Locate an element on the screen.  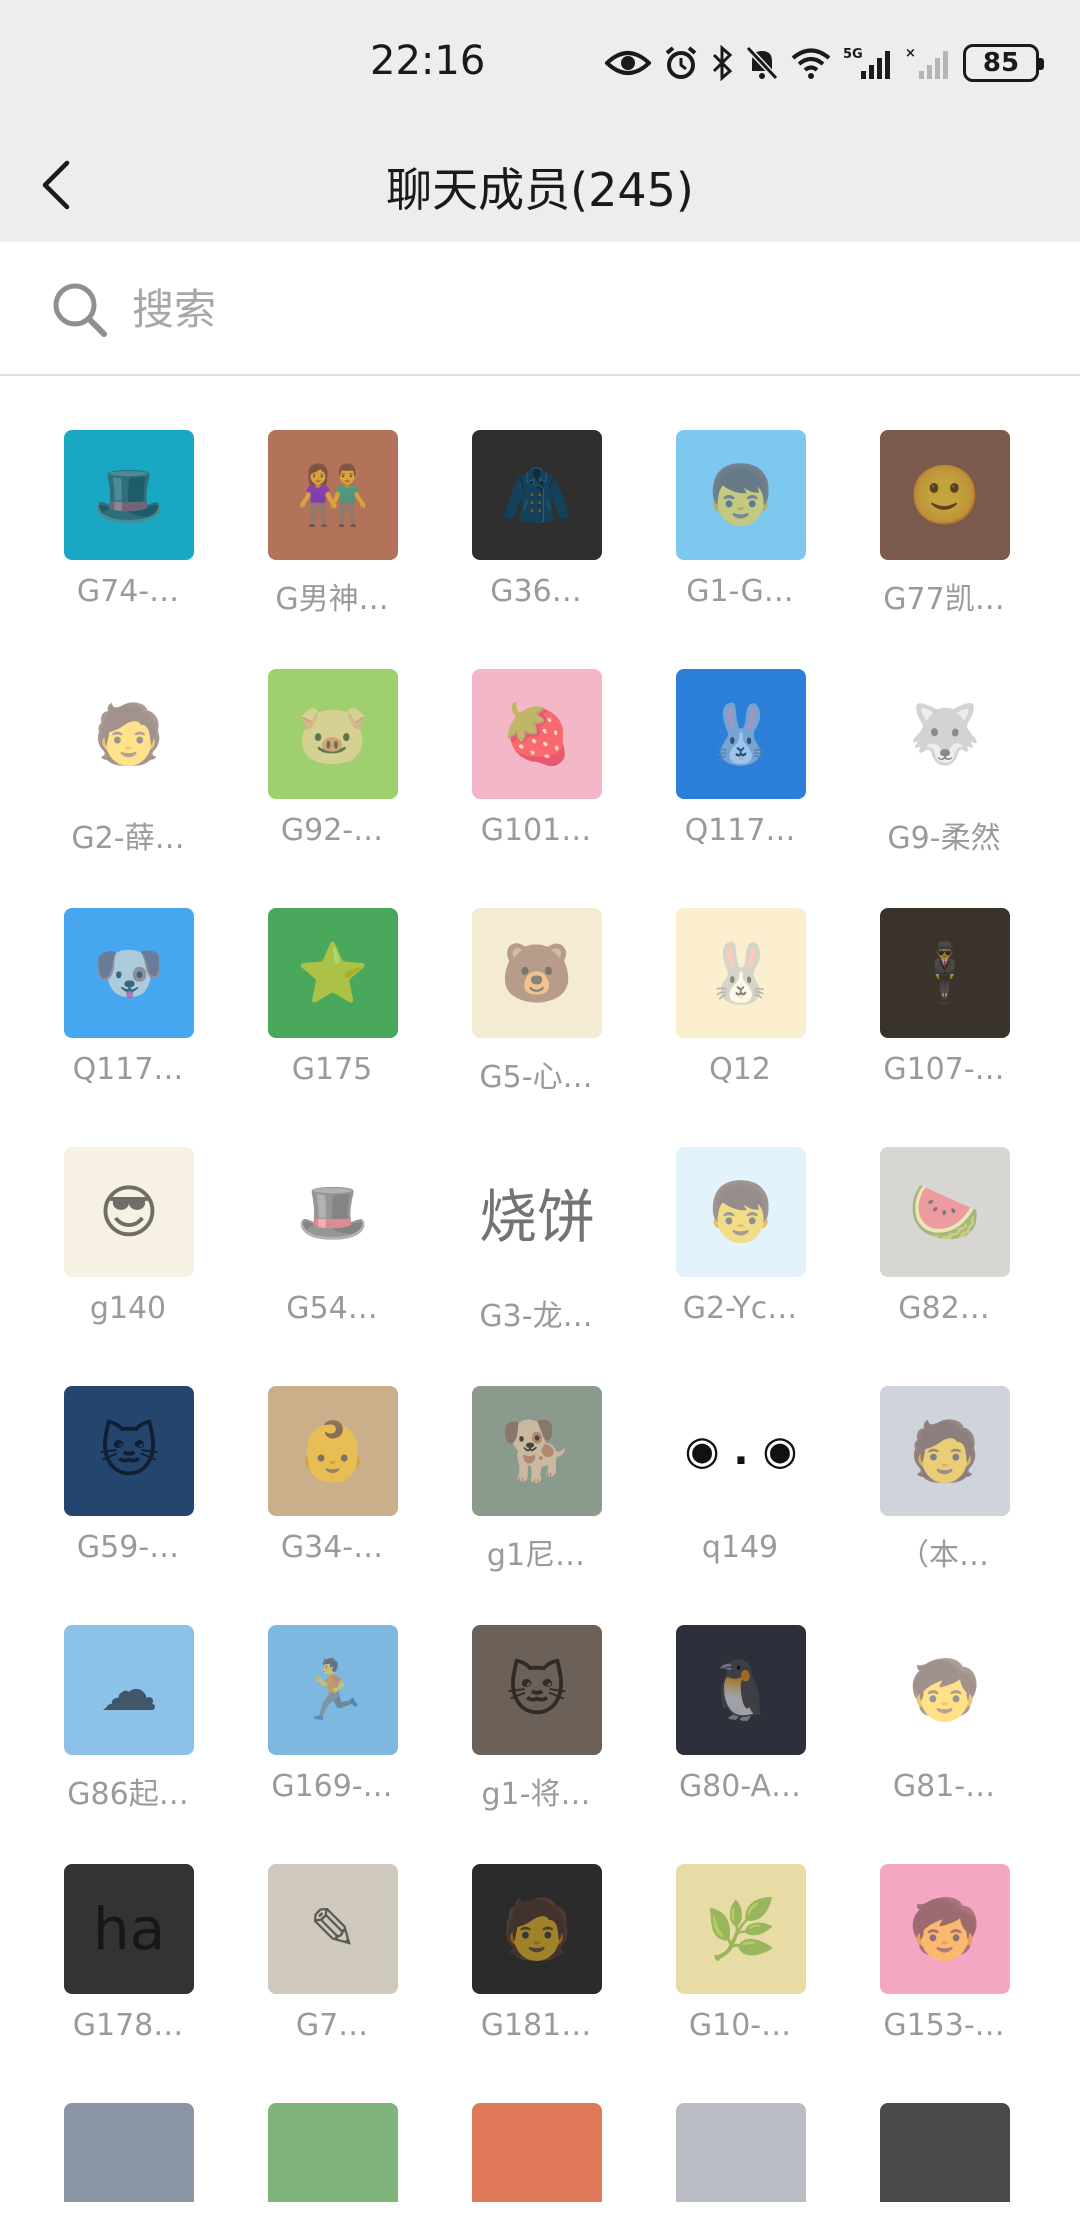
avatar-image: 🐰 is located at coordinates (741, 733).